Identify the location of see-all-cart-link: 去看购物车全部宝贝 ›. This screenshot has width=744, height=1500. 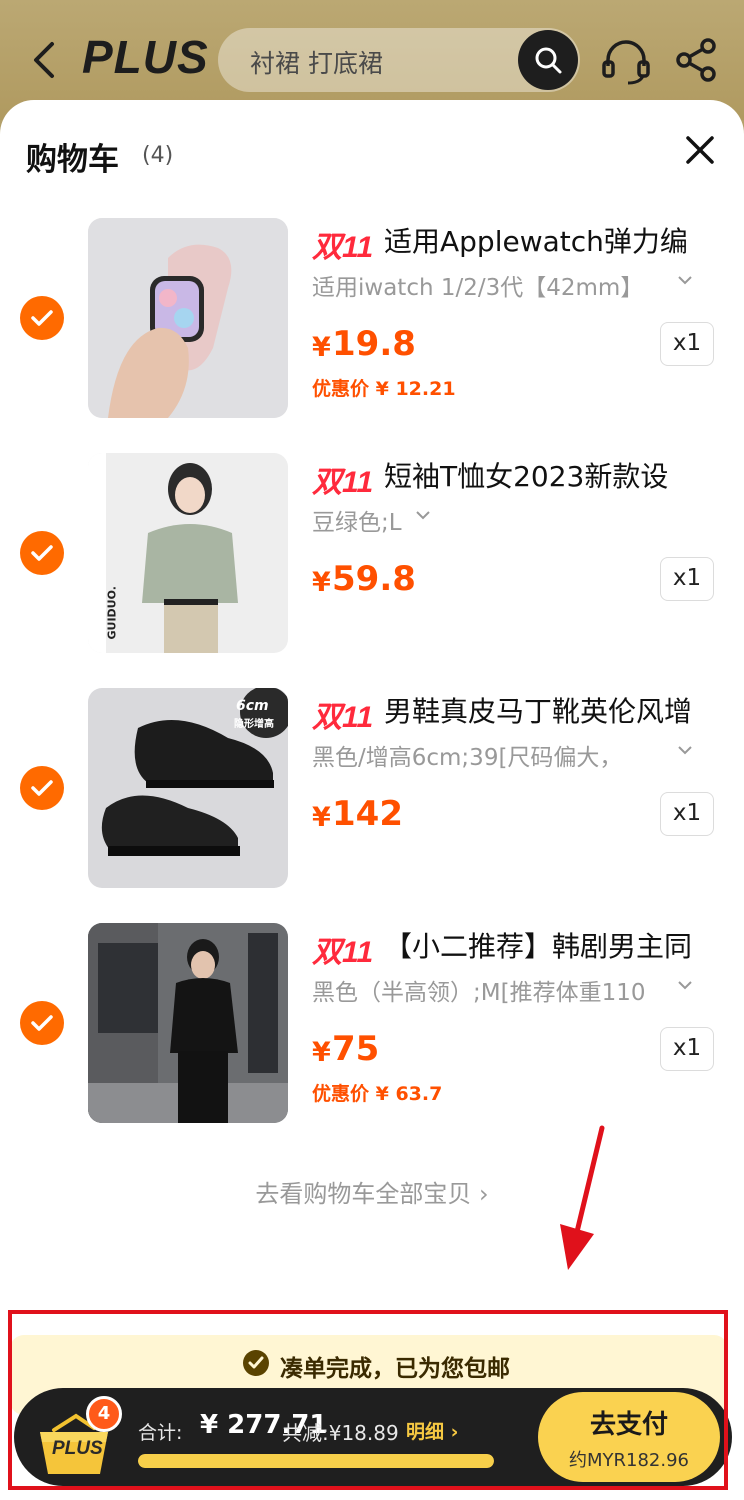
(372, 1191).